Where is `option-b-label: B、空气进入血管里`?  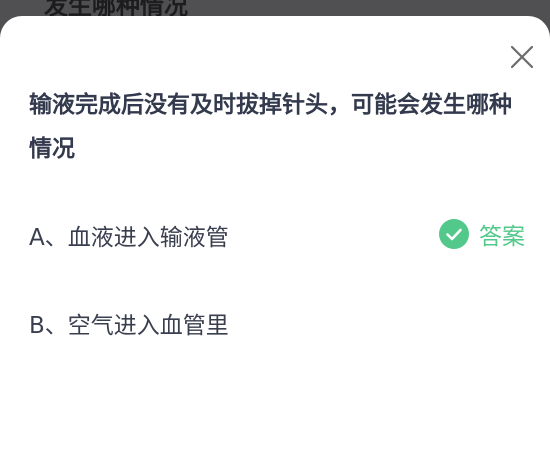
option-b-label: B、空气进入血管里 is located at coordinates (129, 326).